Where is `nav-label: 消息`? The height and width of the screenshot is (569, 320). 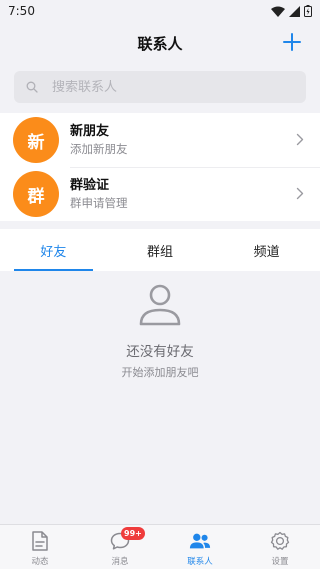 nav-label: 消息 is located at coordinates (120, 562).